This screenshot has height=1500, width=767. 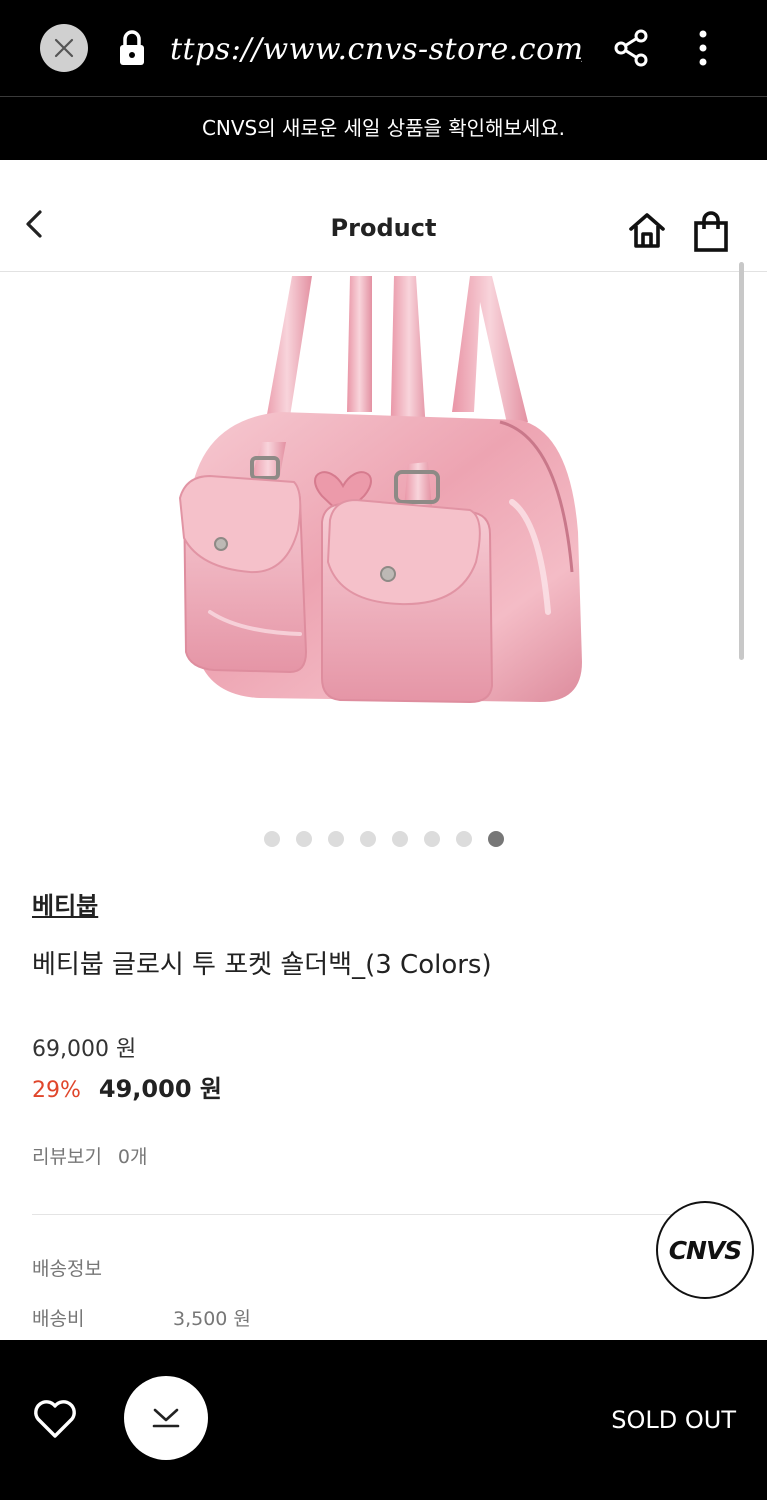 What do you see at coordinates (648, 1420) in the screenshot?
I see `sold-out-button: SOLD OUT` at bounding box center [648, 1420].